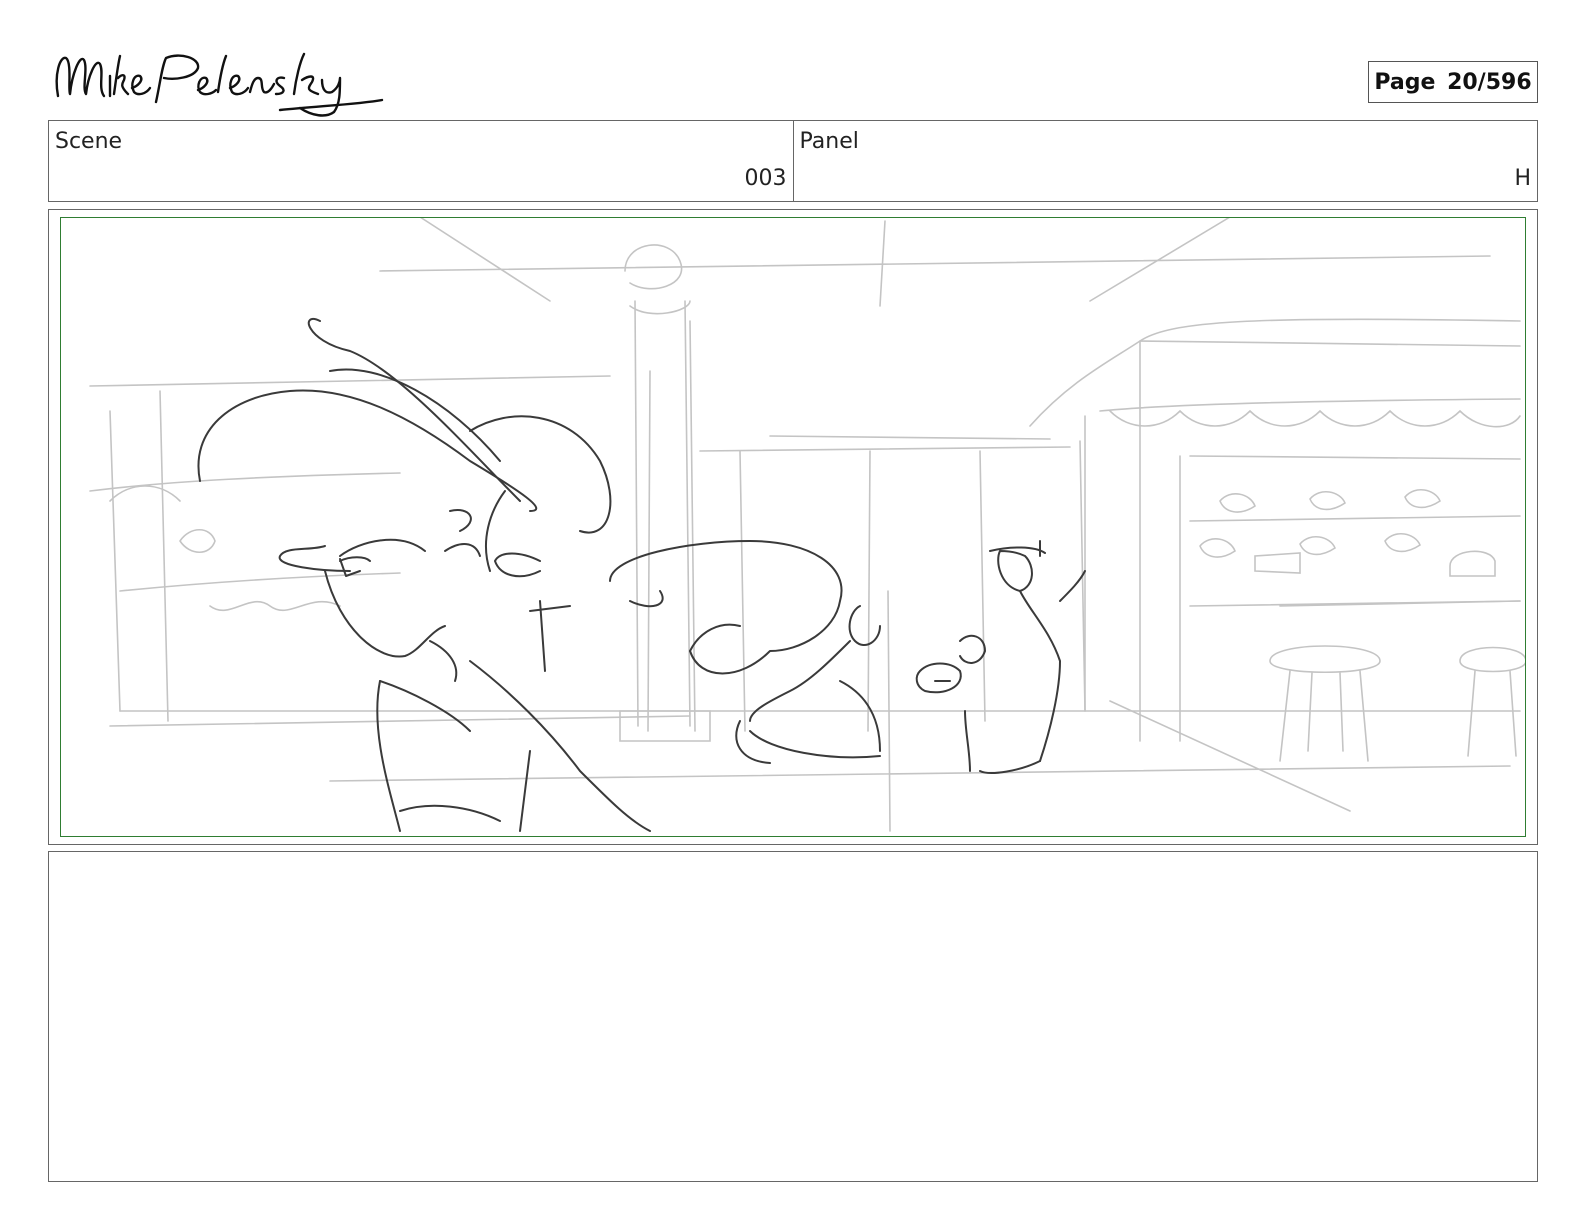 This screenshot has width=1584, height=1224. Describe the element at coordinates (1522, 178) in the screenshot. I see `panel-value: H` at that location.